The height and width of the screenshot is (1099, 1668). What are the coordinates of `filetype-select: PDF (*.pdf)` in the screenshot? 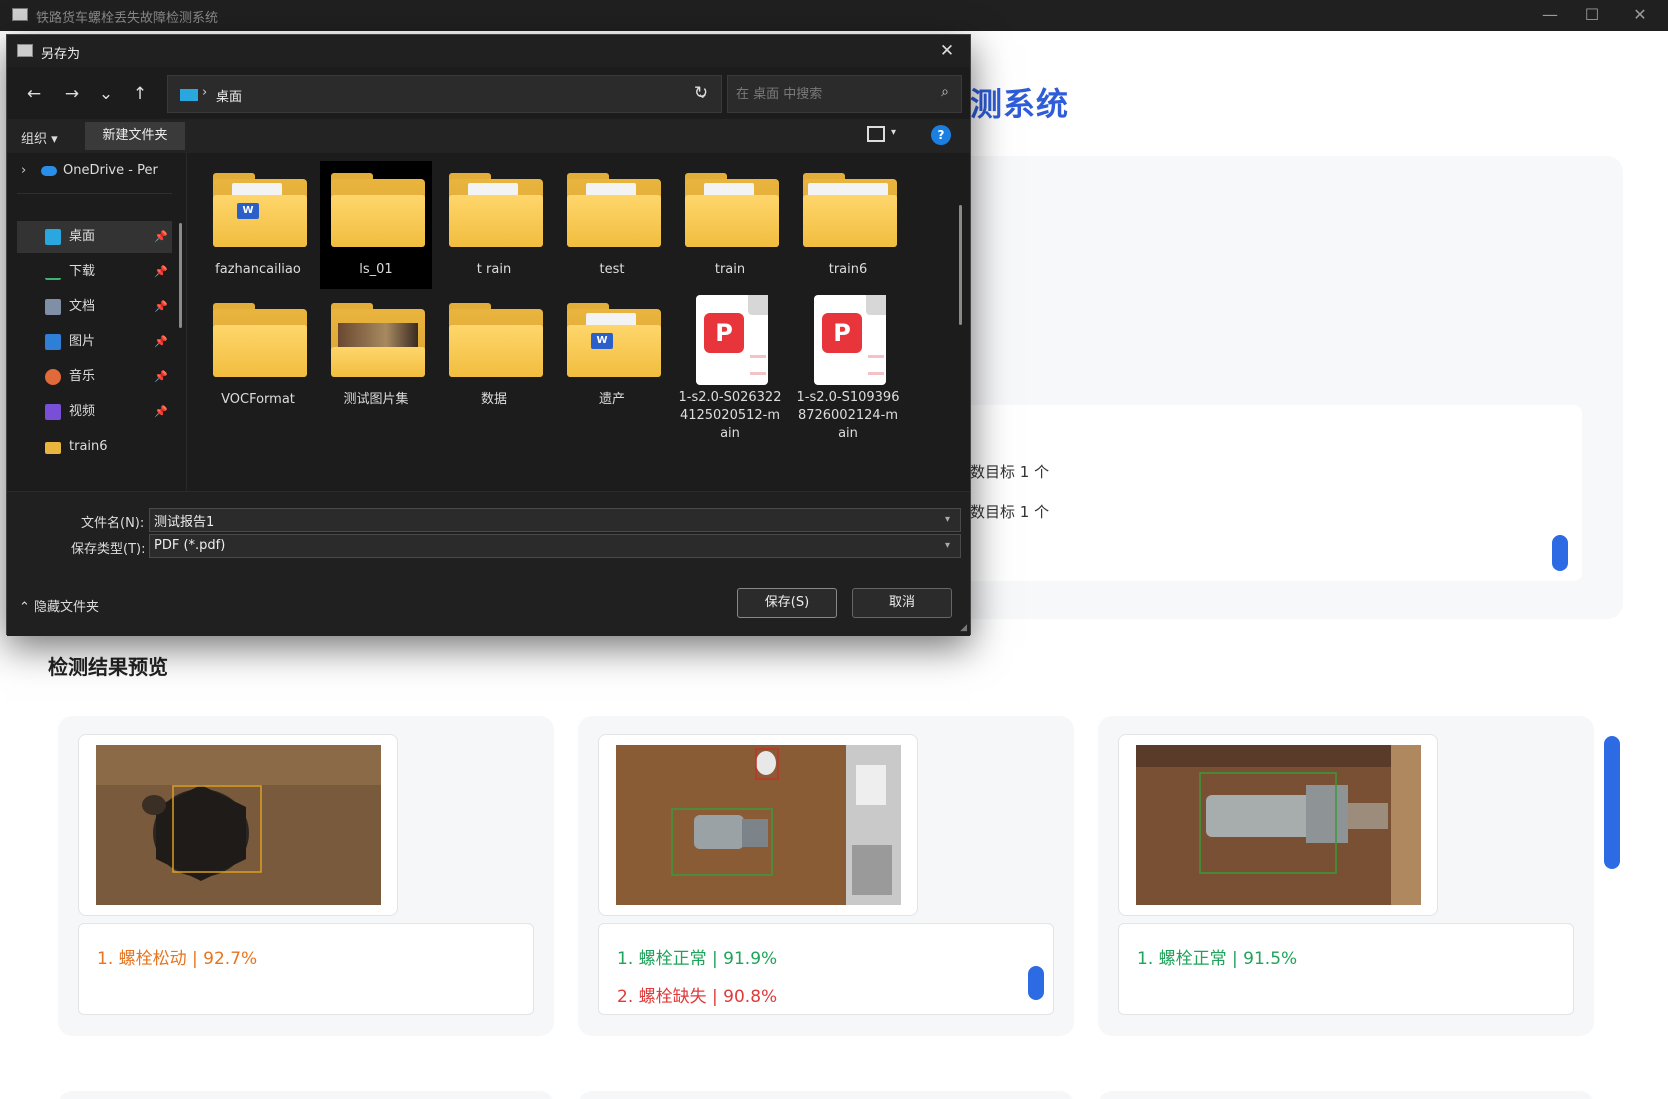 It's located at (555, 546).